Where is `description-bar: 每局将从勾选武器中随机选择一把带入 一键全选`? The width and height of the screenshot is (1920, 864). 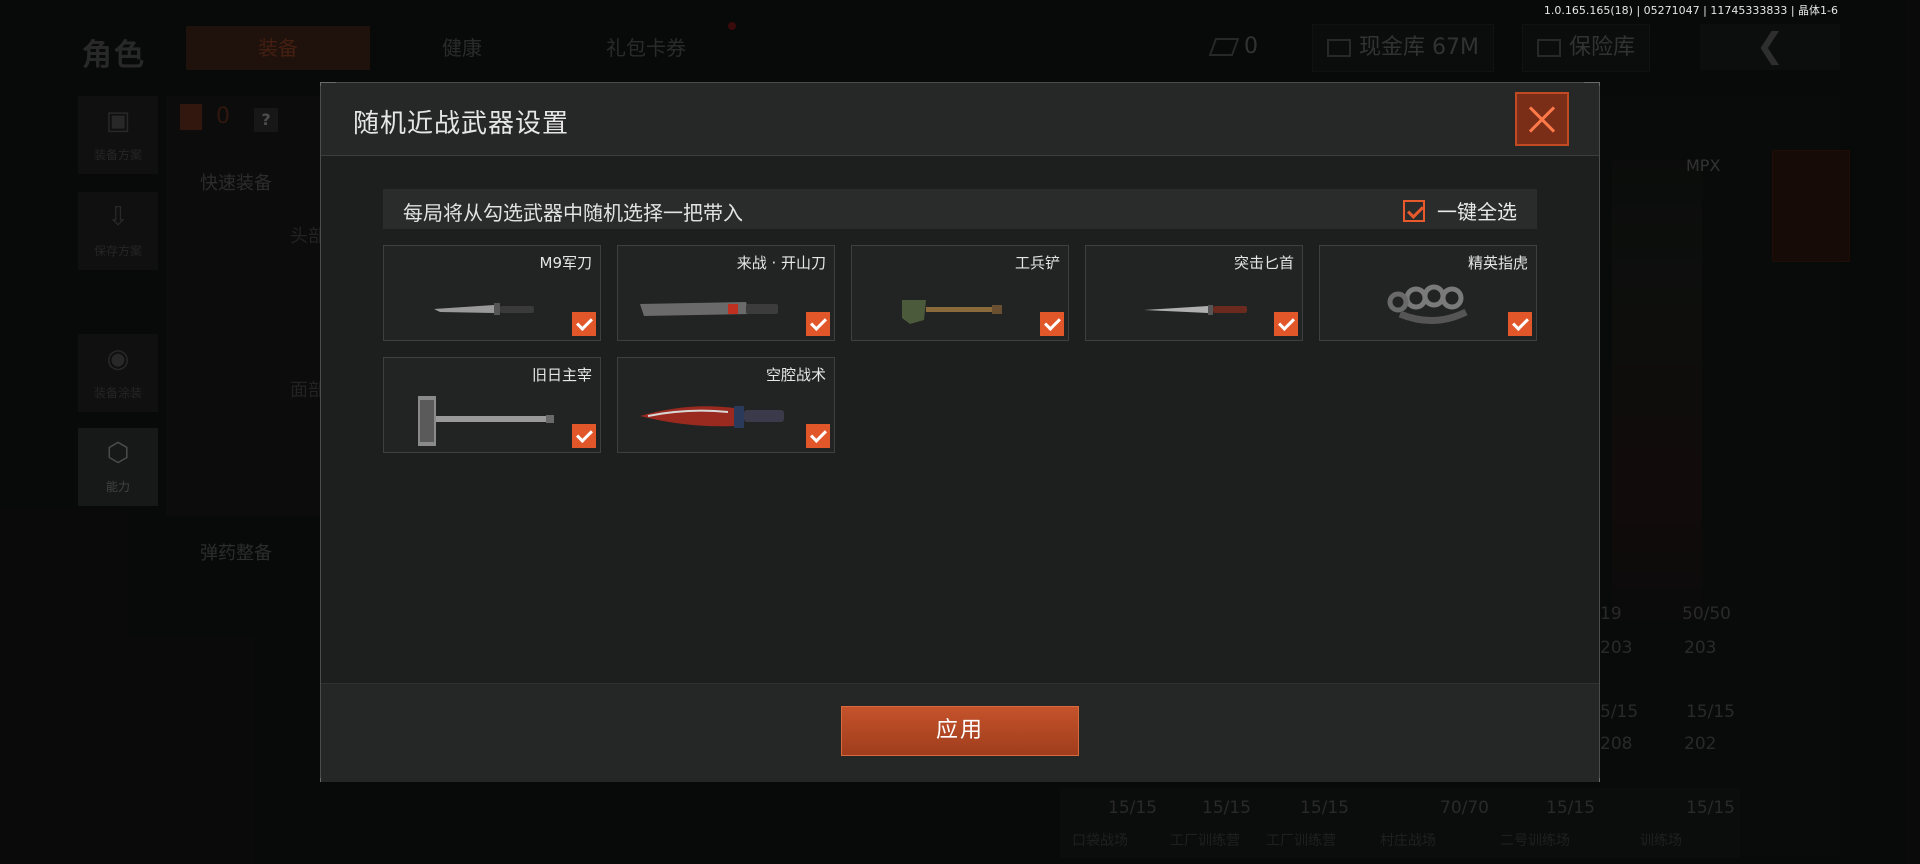 description-bar: 每局将从勾选武器中随机选择一把带入 一键全选 is located at coordinates (960, 209).